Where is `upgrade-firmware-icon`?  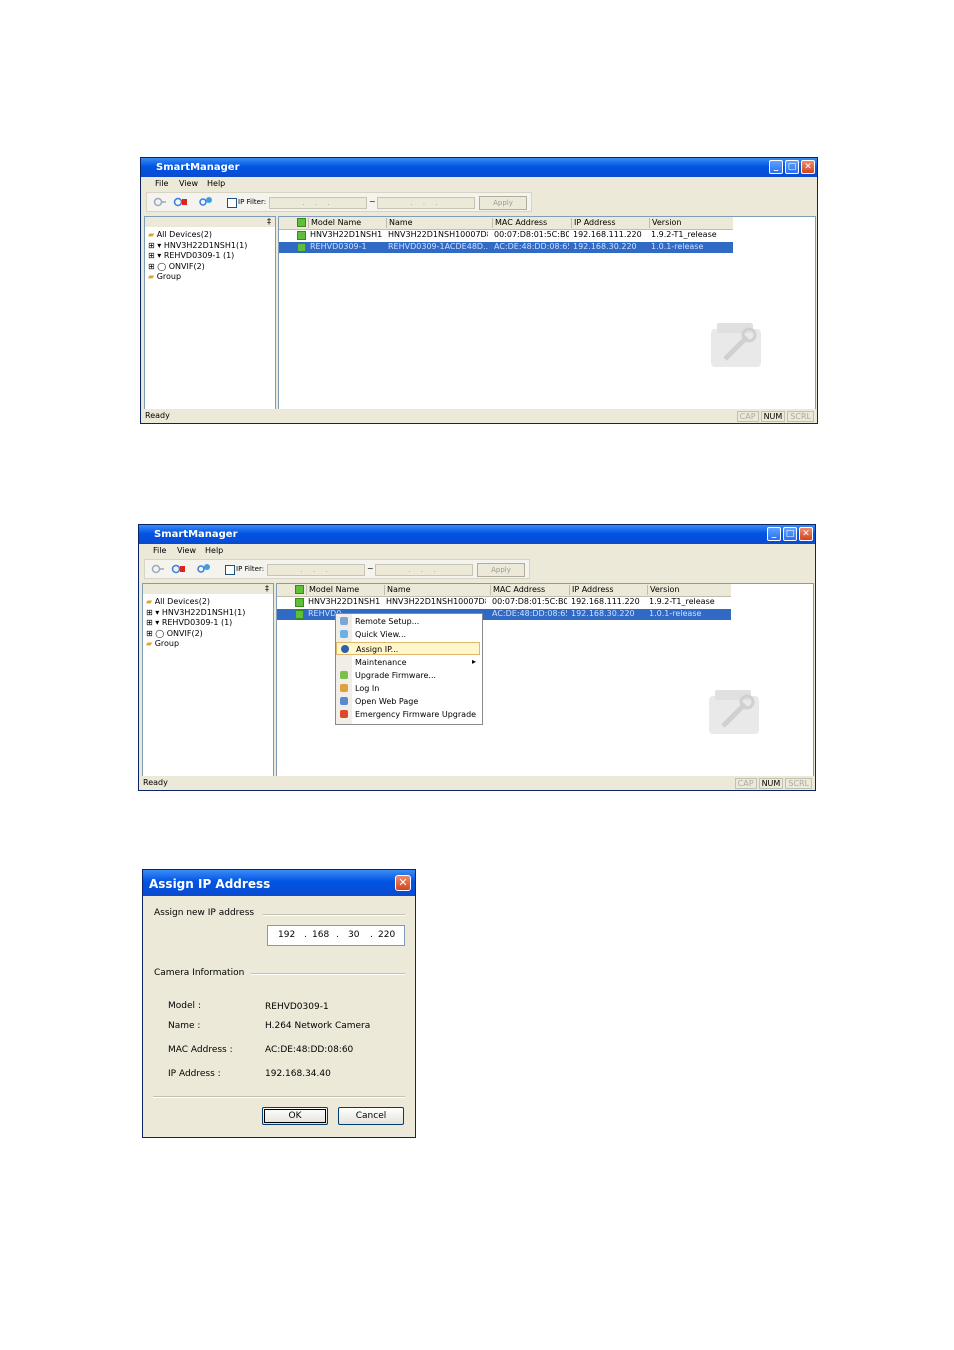
upgrade-firmware-icon is located at coordinates (344, 675).